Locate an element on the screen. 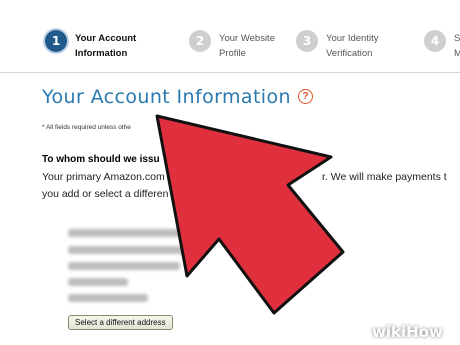 This screenshot has height=345, width=460. page-title: Your Account Information is located at coordinates (166, 97).